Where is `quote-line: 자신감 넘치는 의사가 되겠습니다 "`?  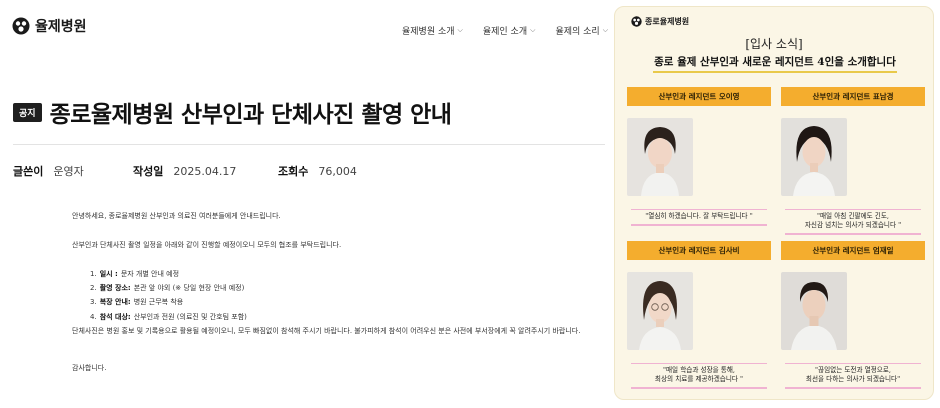
quote-line: 자신감 넘치는 의사가 되겠습니다 " is located at coordinates (853, 225).